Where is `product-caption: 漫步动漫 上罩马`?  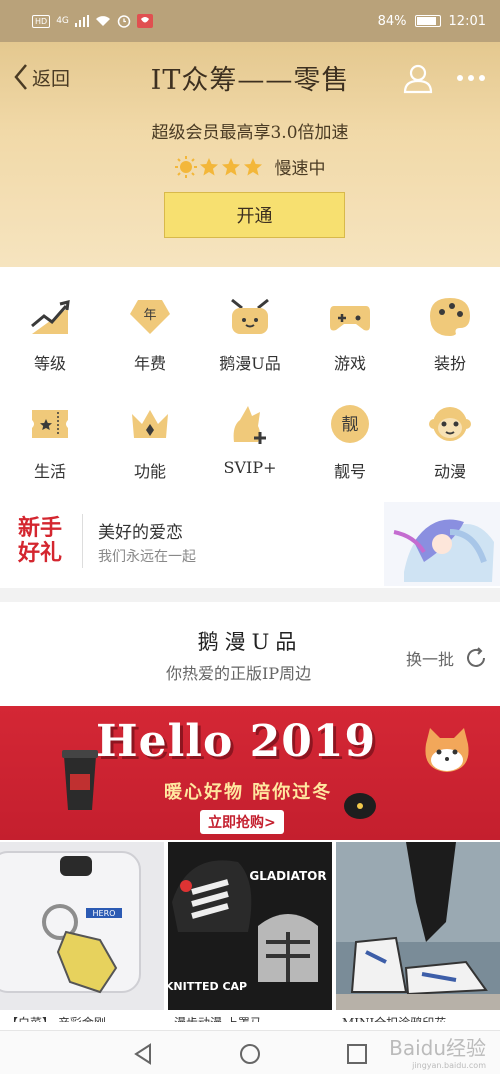 product-caption: 漫步动漫 上罩马 is located at coordinates (218, 1018).